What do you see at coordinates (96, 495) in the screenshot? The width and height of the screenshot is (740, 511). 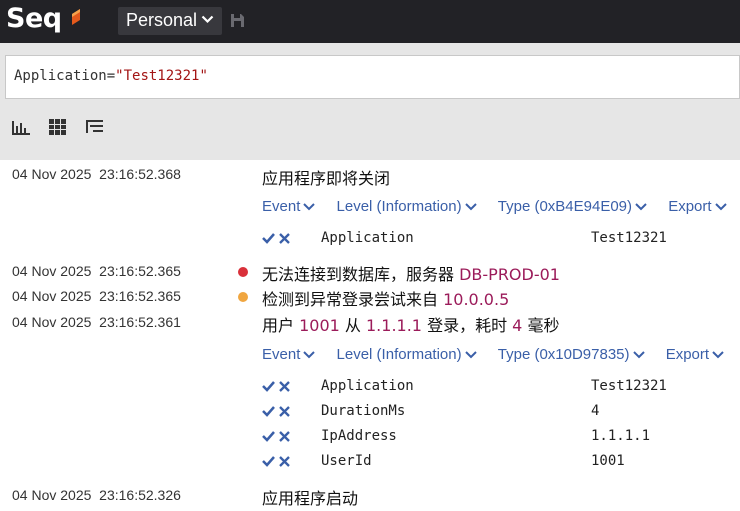 I see `event-timestamp: 04 Nov 2025 23:16:52.326` at bounding box center [96, 495].